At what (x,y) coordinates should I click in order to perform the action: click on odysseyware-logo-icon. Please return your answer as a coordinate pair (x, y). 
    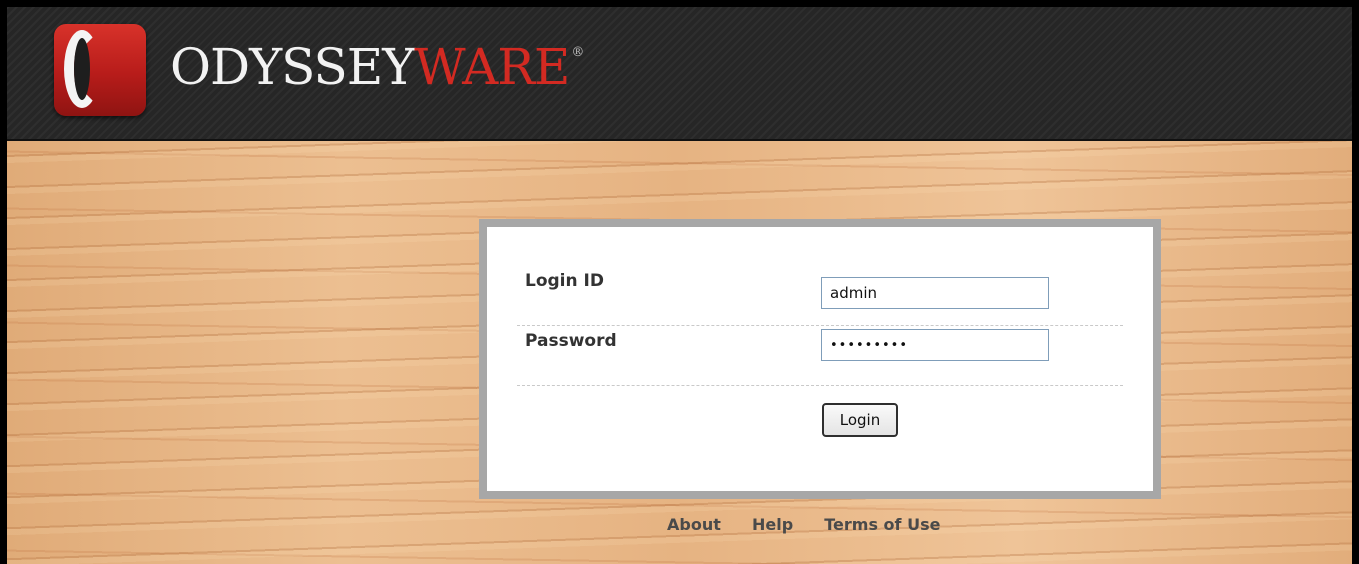
    Looking at the image, I should click on (100, 70).